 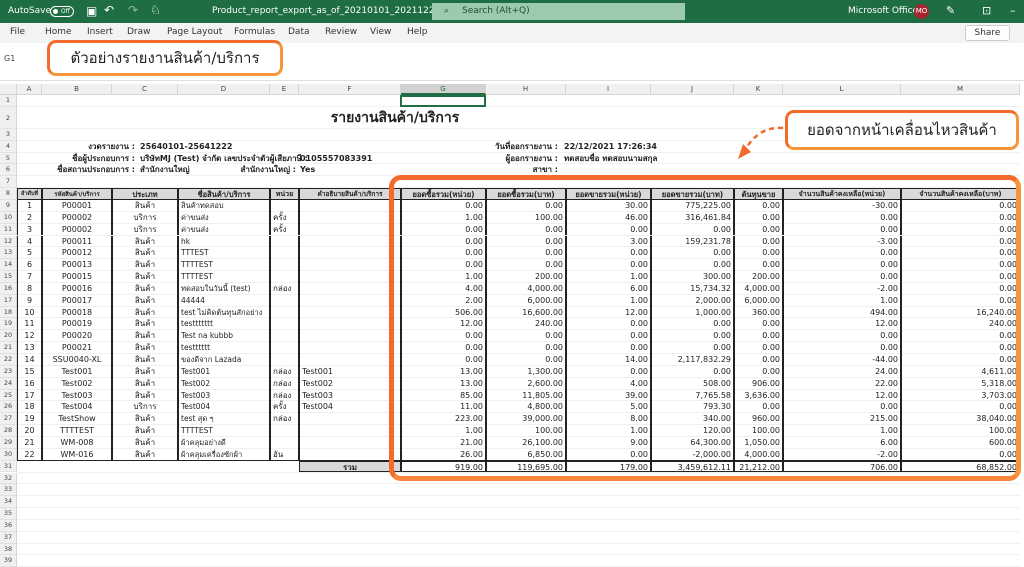 What do you see at coordinates (8, 117) in the screenshot?
I see `row-header: 2` at bounding box center [8, 117].